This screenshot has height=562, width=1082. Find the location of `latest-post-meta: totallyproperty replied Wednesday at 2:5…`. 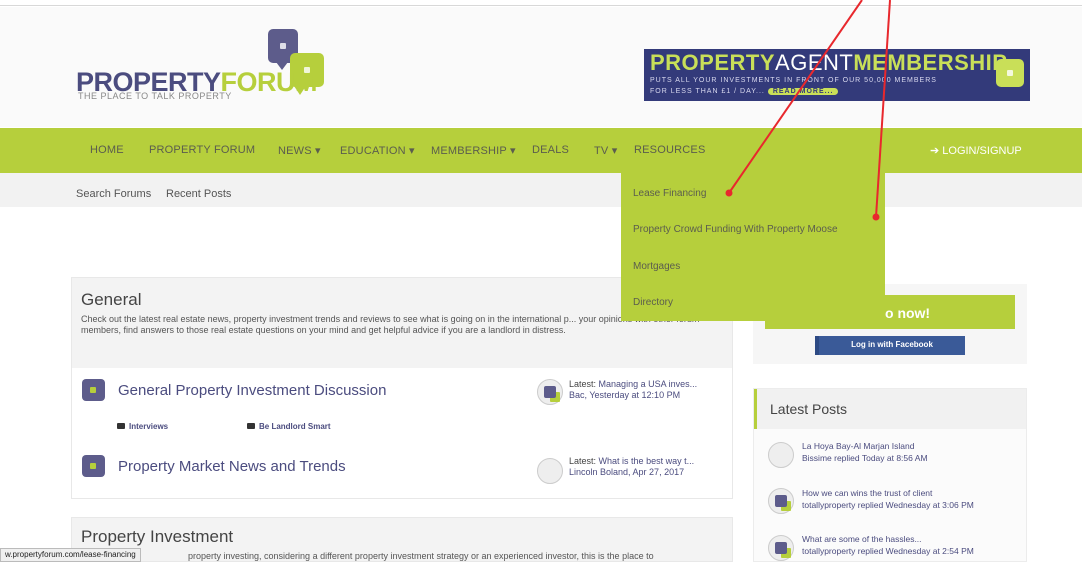

latest-post-meta: totallyproperty replied Wednesday at 2:5… is located at coordinates (888, 551).